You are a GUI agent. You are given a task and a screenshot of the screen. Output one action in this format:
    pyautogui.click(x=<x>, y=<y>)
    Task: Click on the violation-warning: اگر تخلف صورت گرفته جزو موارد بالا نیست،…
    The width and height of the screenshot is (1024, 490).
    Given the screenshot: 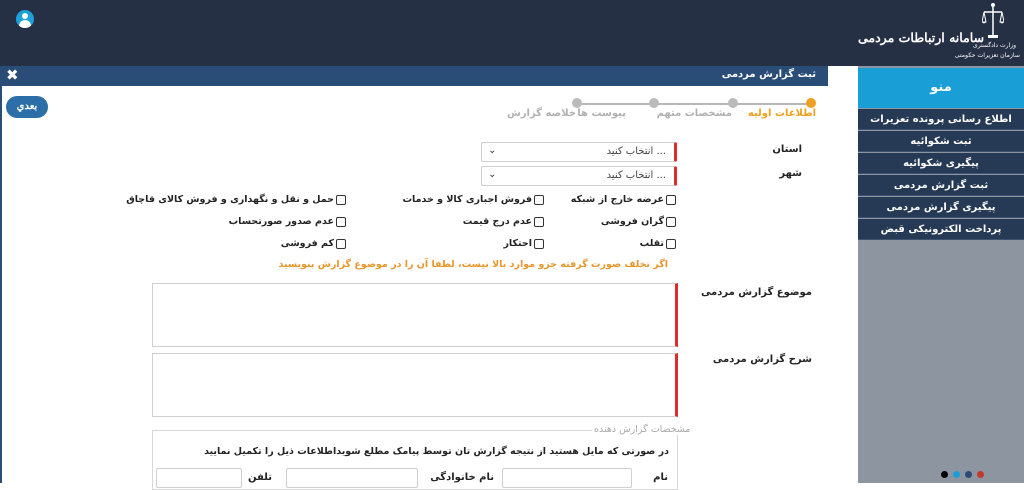 What is the action you would take?
    pyautogui.click(x=473, y=264)
    